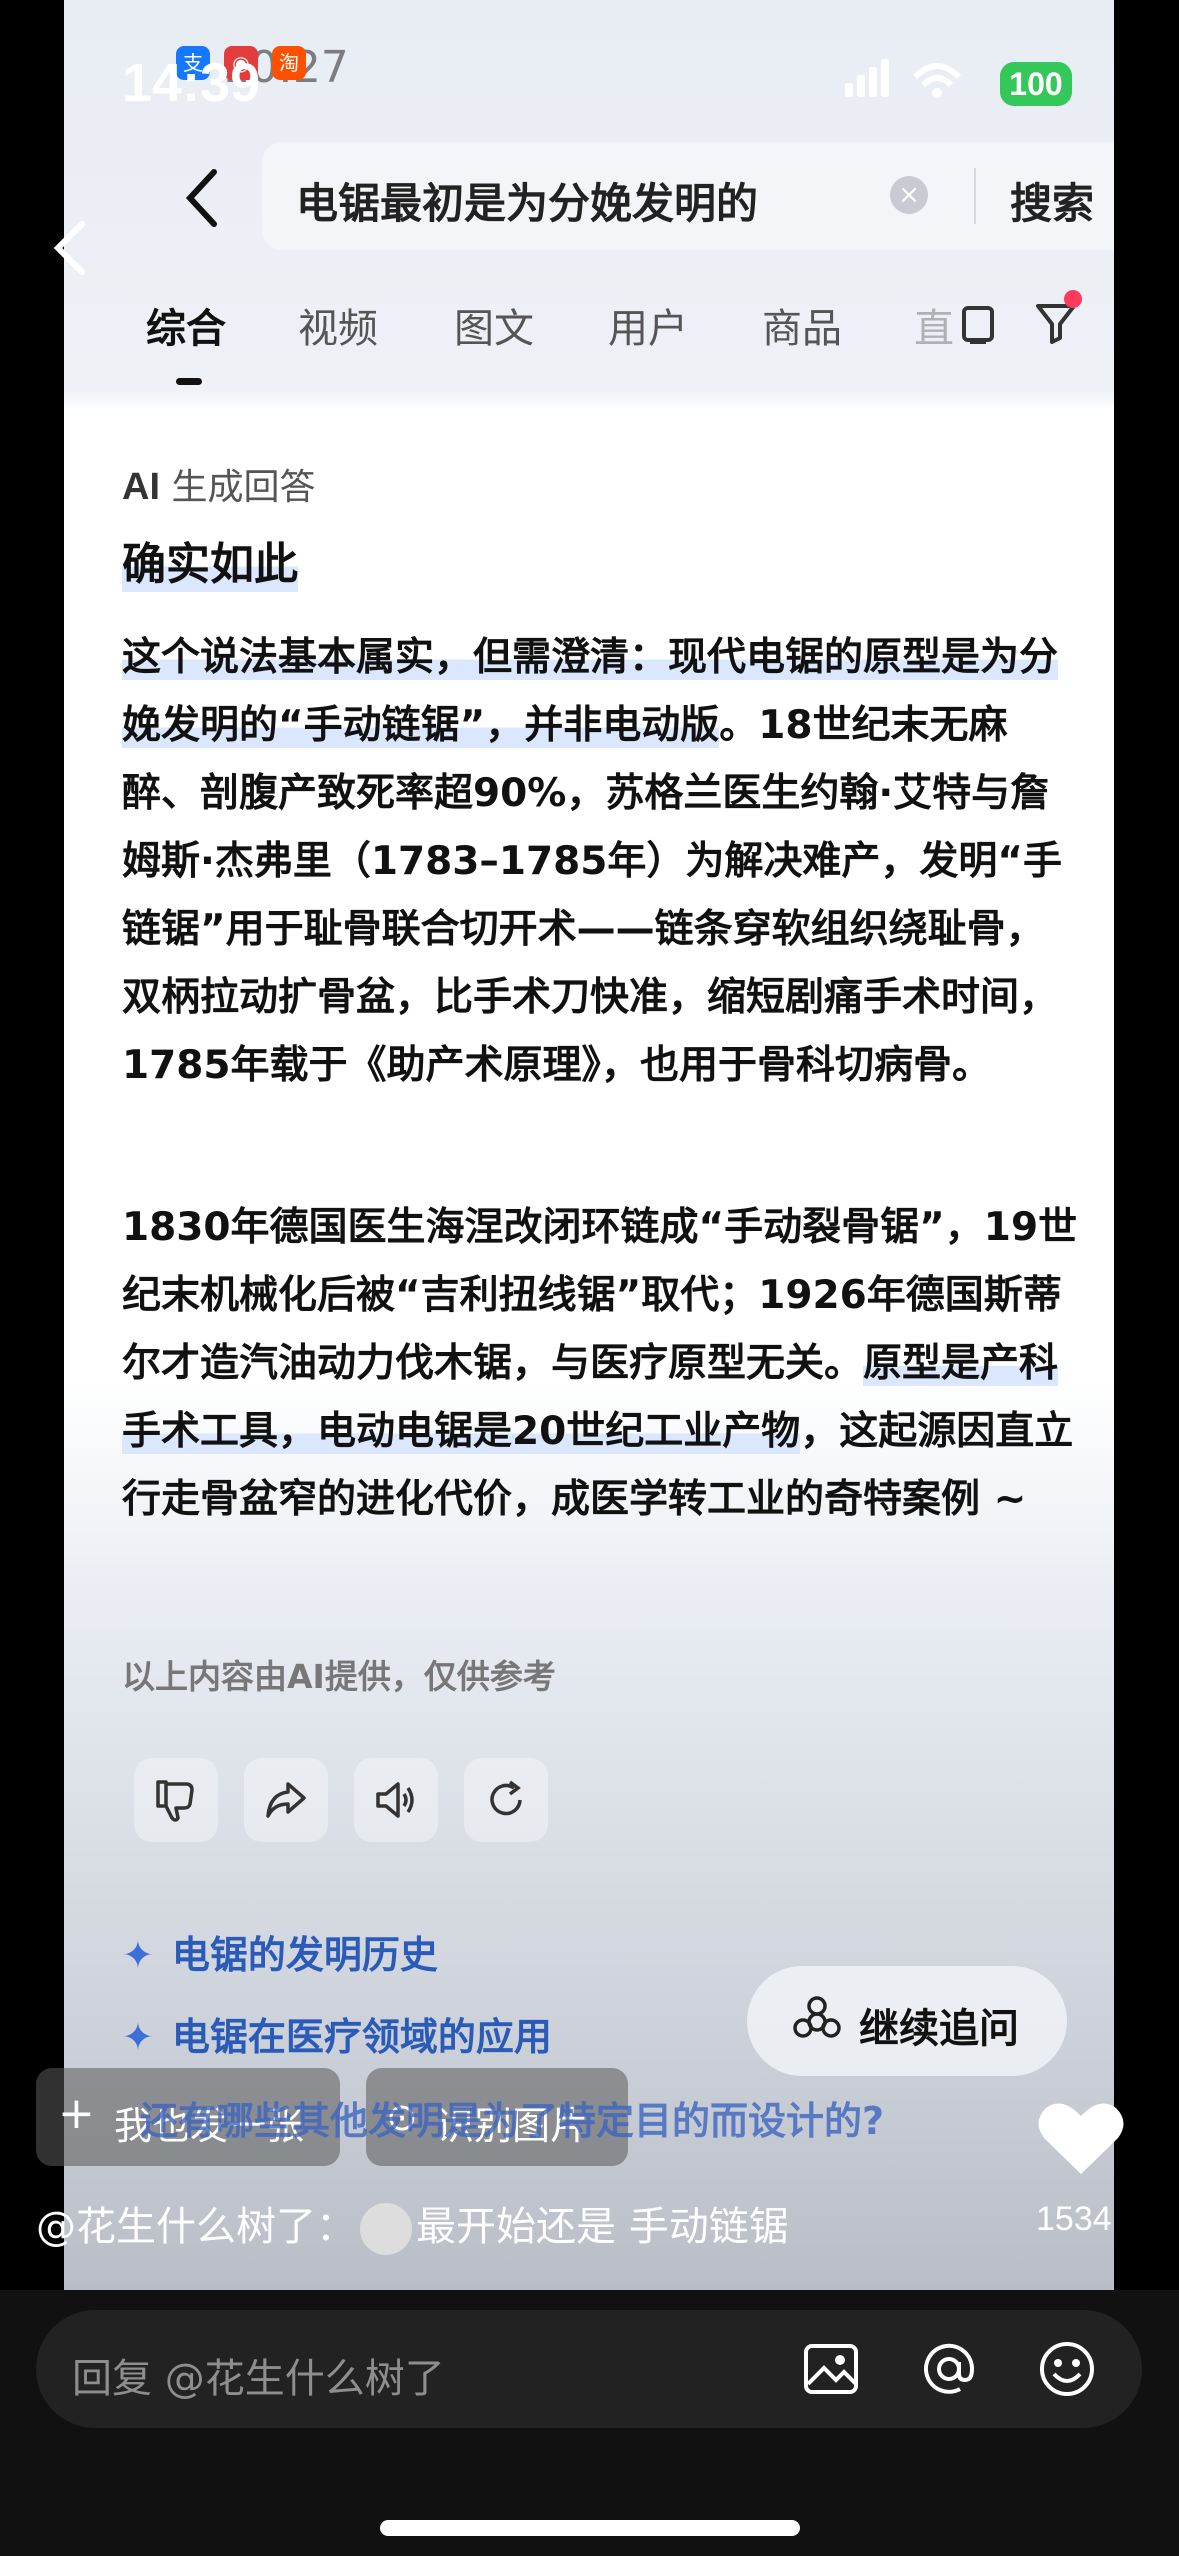 The width and height of the screenshot is (1179, 2556). I want to click on notification-dot, so click(1073, 299).